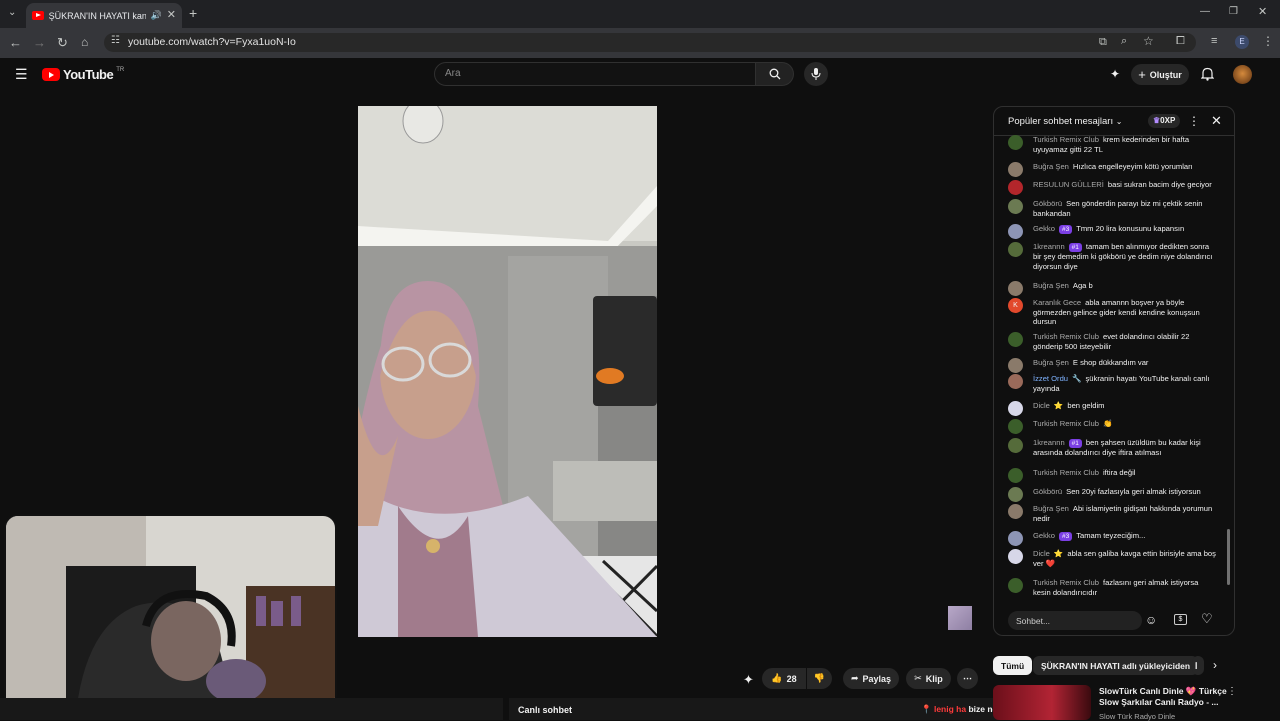 The width and height of the screenshot is (1280, 721). I want to click on recommended-thumbnail, so click(1042, 702).